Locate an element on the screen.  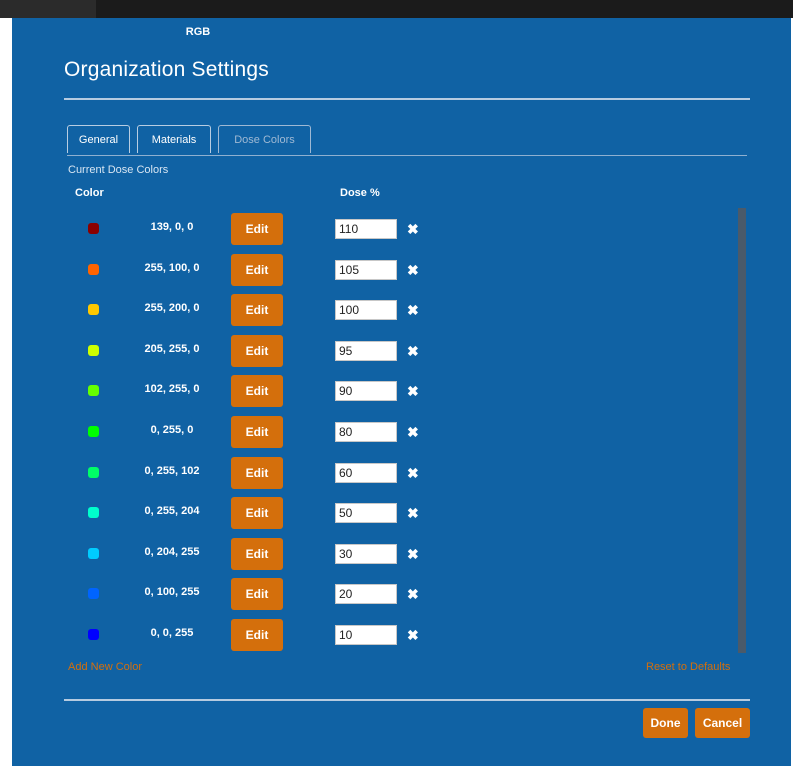
dose-color-row: 139, 0, 0 Edit ✖ is located at coordinates (401, 233).